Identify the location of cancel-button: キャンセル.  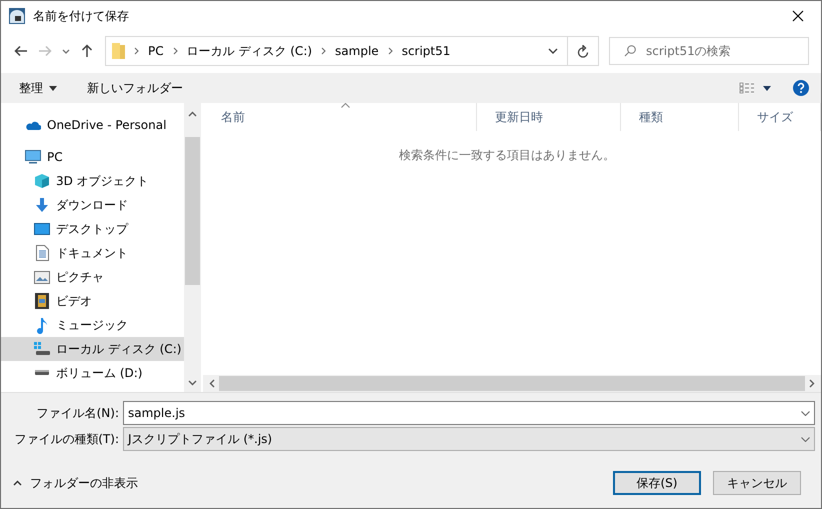
(757, 483).